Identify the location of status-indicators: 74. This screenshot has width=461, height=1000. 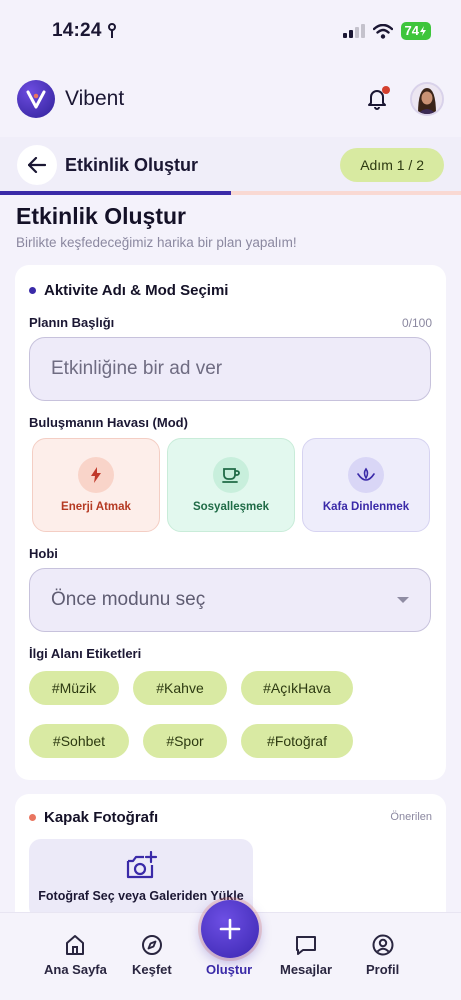
(386, 31).